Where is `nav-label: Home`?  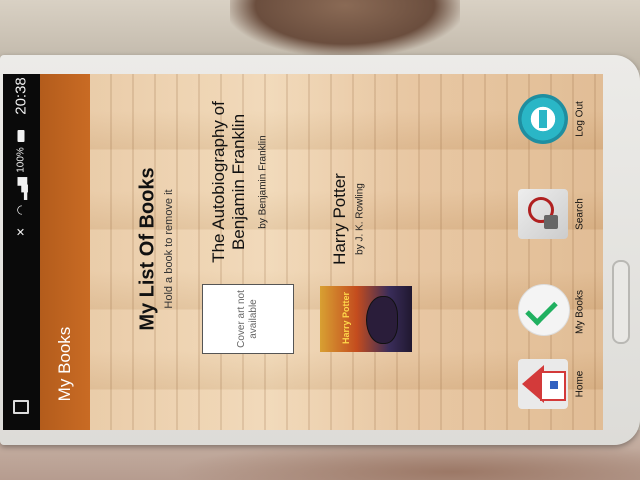 nav-label: Home is located at coordinates (580, 384).